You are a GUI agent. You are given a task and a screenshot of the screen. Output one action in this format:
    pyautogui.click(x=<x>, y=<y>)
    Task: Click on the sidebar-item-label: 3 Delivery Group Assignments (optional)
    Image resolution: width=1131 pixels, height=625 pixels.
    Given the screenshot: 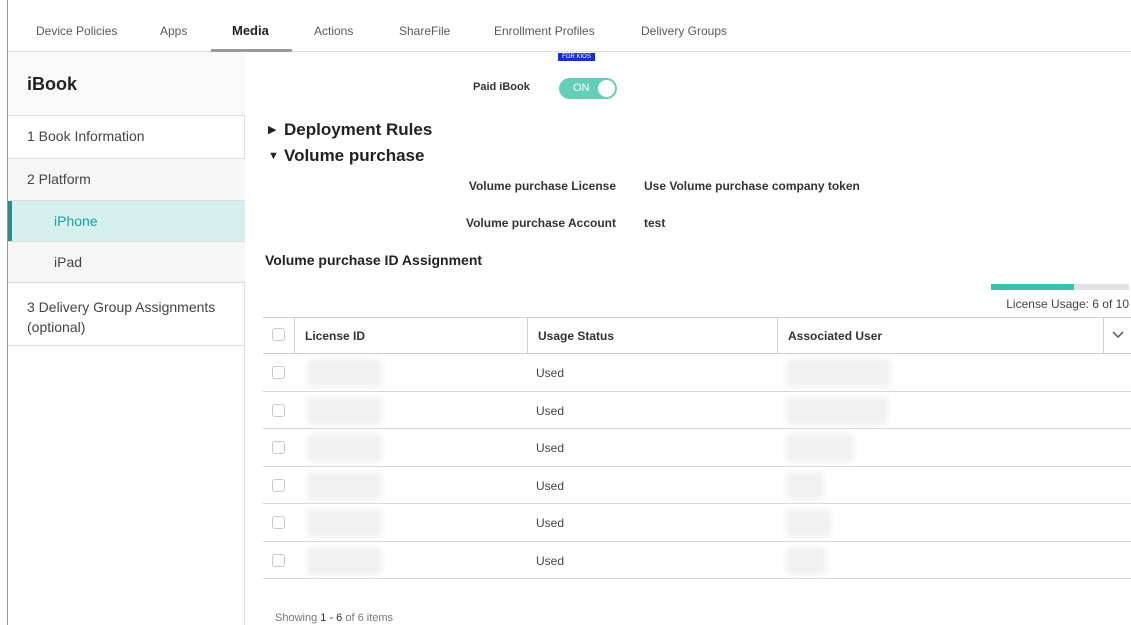 What is the action you would take?
    pyautogui.click(x=121, y=317)
    